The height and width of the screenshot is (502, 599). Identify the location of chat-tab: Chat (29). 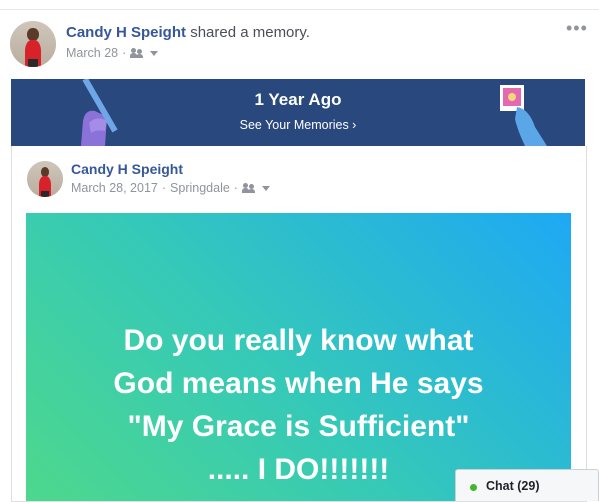
(527, 485).